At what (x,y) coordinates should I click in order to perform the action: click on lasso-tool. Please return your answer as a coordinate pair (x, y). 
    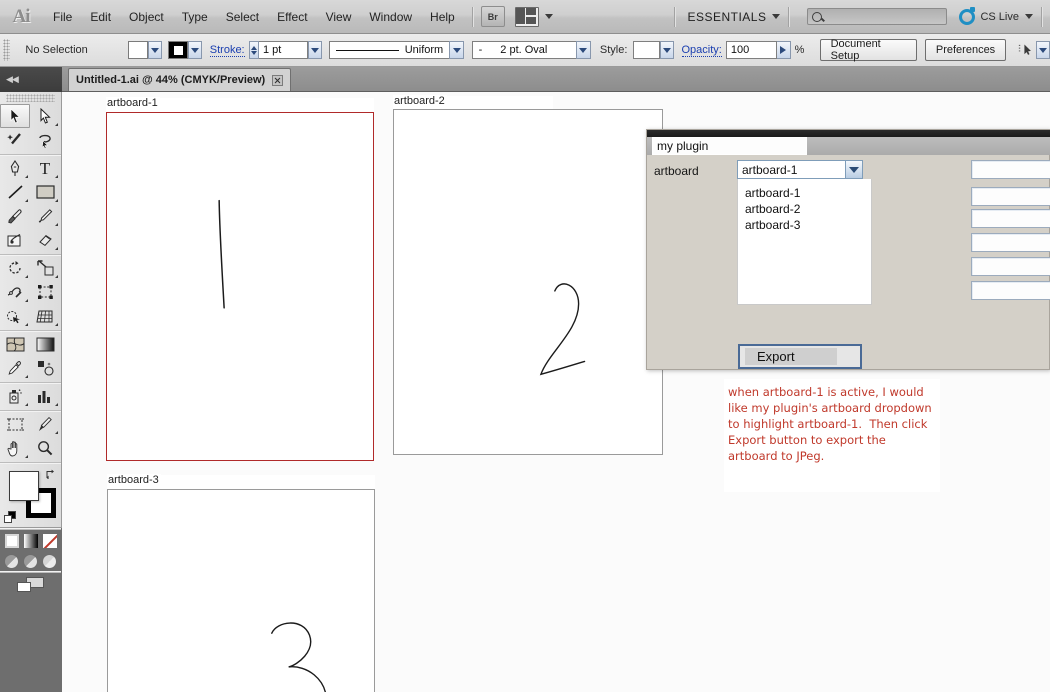
    Looking at the image, I should click on (45, 140).